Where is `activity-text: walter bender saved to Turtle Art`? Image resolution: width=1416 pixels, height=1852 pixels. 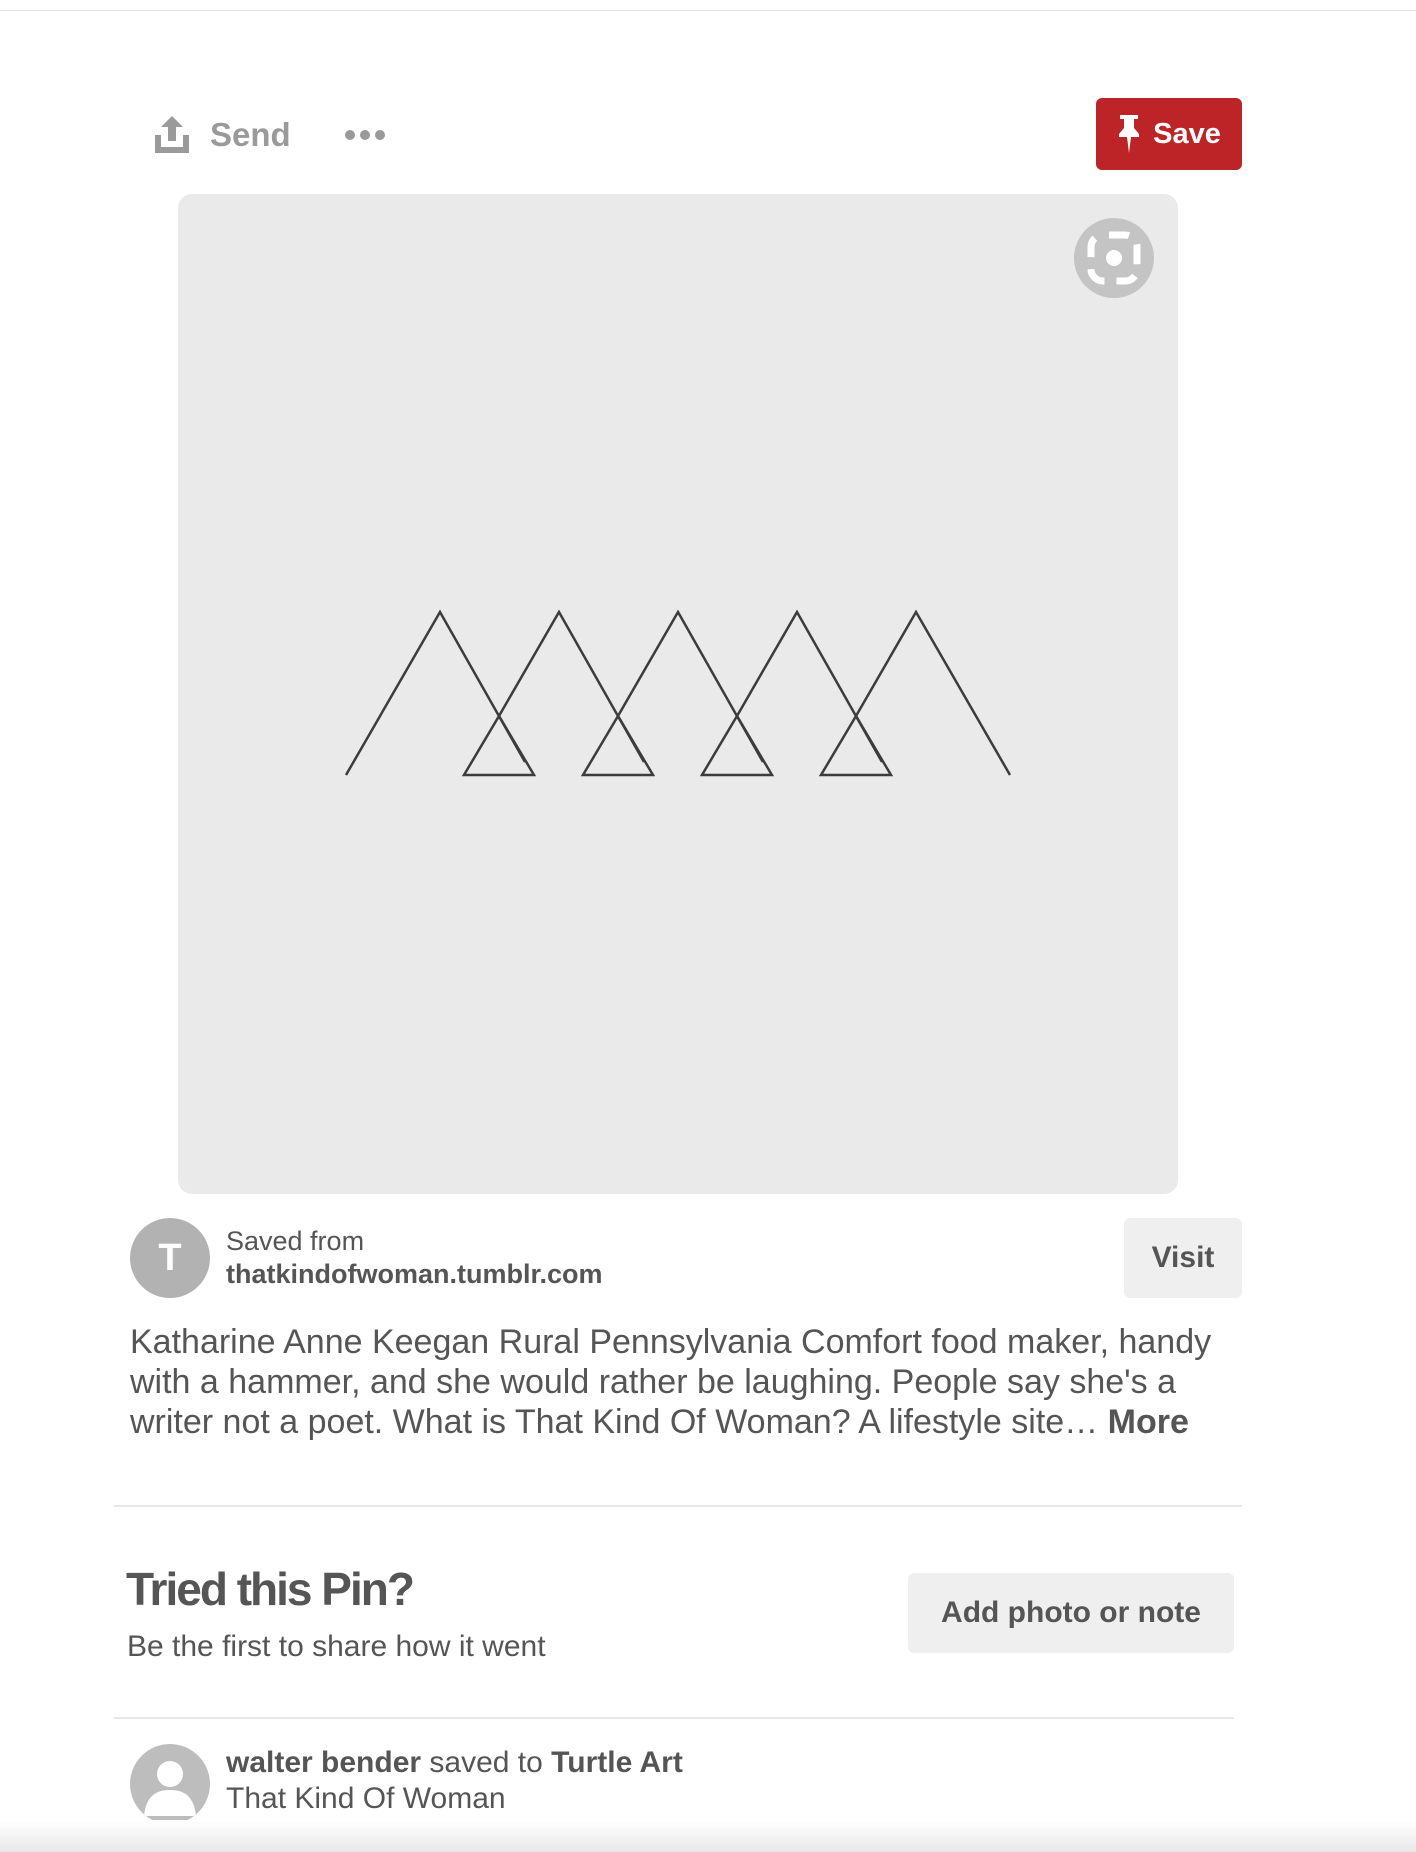
activity-text: walter bender saved to Turtle Art is located at coordinates (454, 1763).